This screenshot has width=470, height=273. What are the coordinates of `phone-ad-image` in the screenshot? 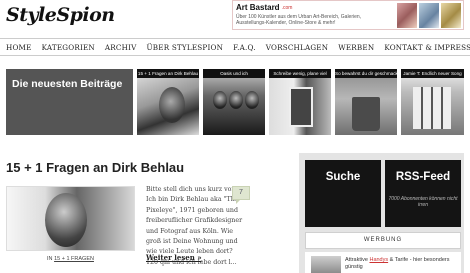 It's located at (326, 264).